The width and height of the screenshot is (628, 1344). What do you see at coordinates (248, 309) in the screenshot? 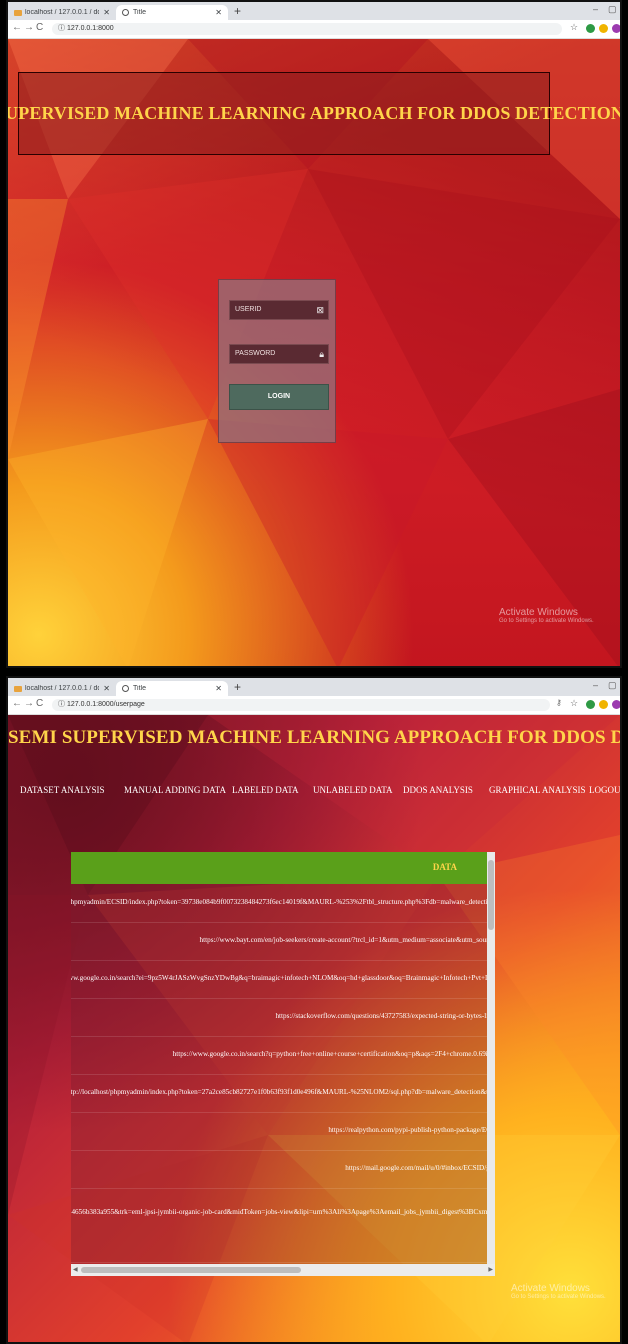
I see `userid-placeholder: USERID` at bounding box center [248, 309].